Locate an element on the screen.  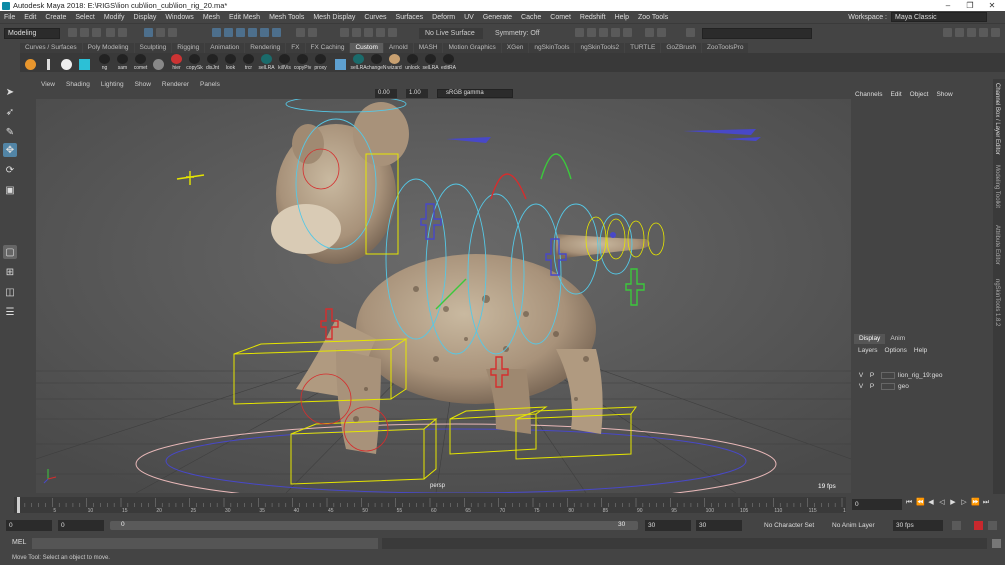
workspace-dropdown: Maya Classic is located at coordinates (939, 17).